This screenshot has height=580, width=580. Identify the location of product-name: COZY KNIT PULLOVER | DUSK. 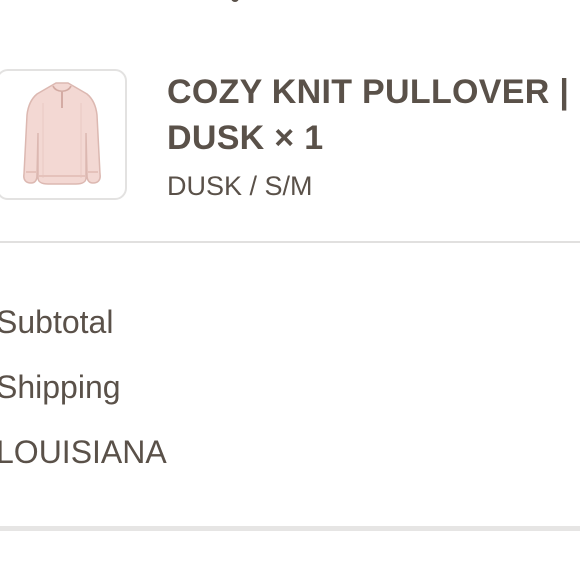
(368, 115).